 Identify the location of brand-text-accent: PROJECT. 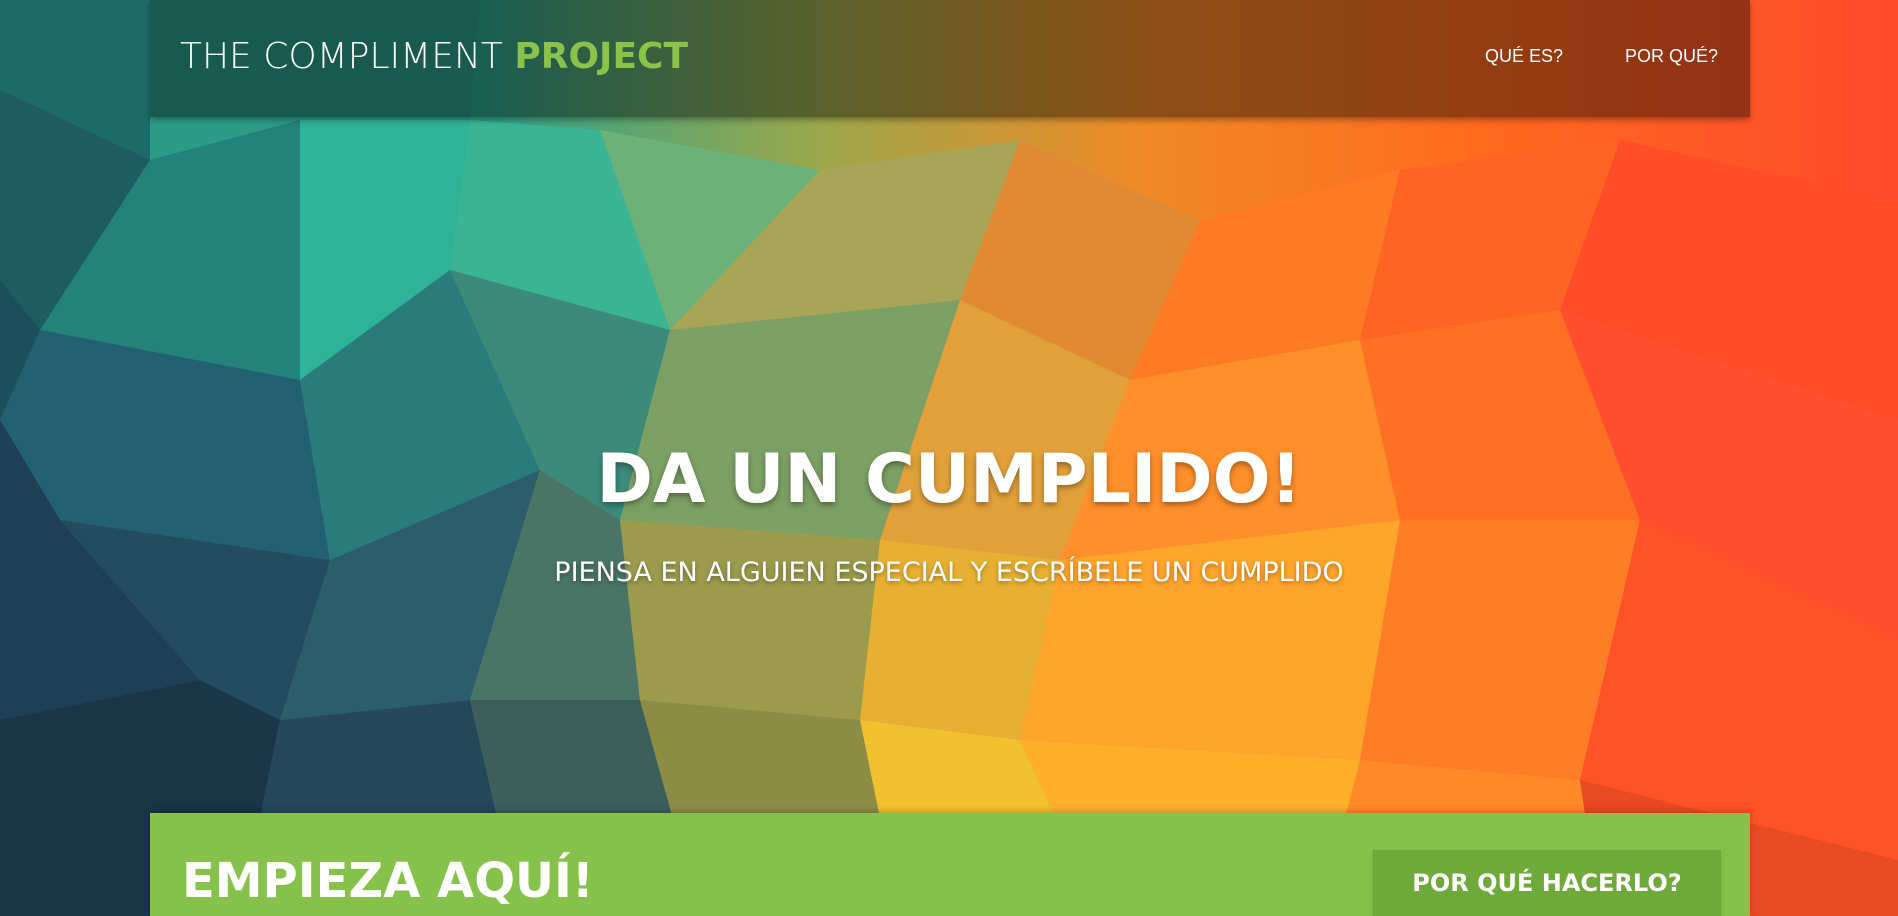
(601, 56).